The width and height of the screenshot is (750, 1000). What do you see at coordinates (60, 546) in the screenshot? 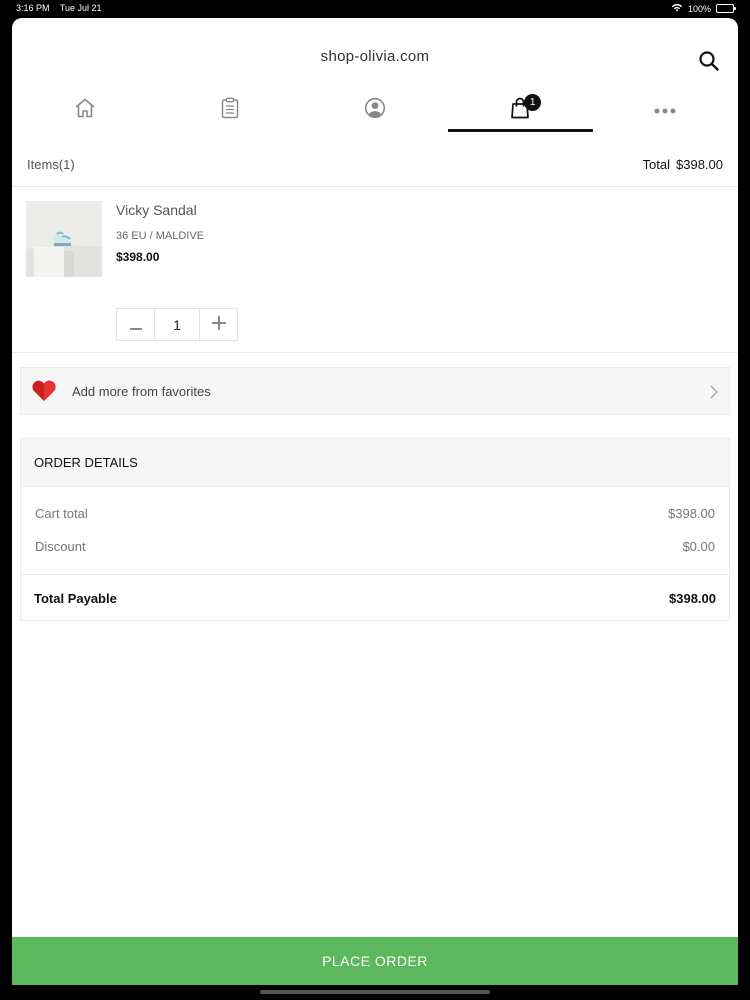
I see `discount-label: Discount` at bounding box center [60, 546].